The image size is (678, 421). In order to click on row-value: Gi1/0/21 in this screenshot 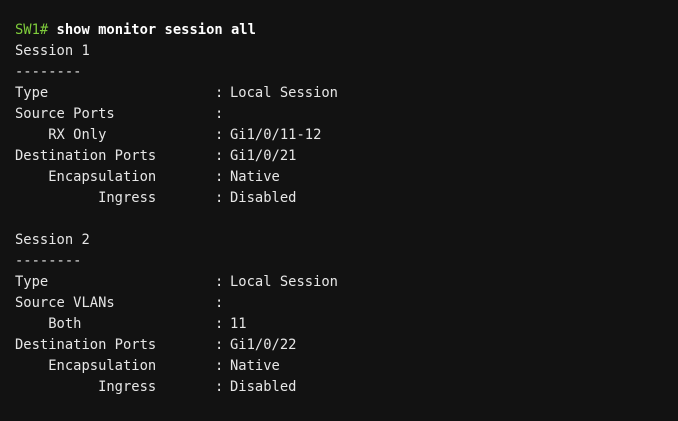, I will do `click(263, 156)`.